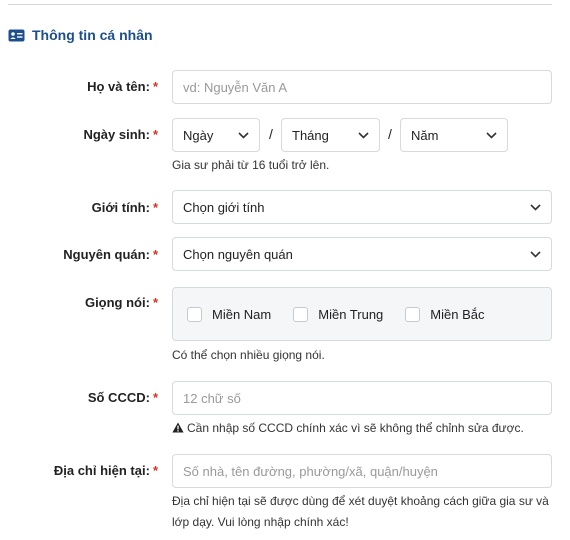 The image size is (570, 540). I want to click on birthday-label: Ngày sinh: *, so click(79, 134).